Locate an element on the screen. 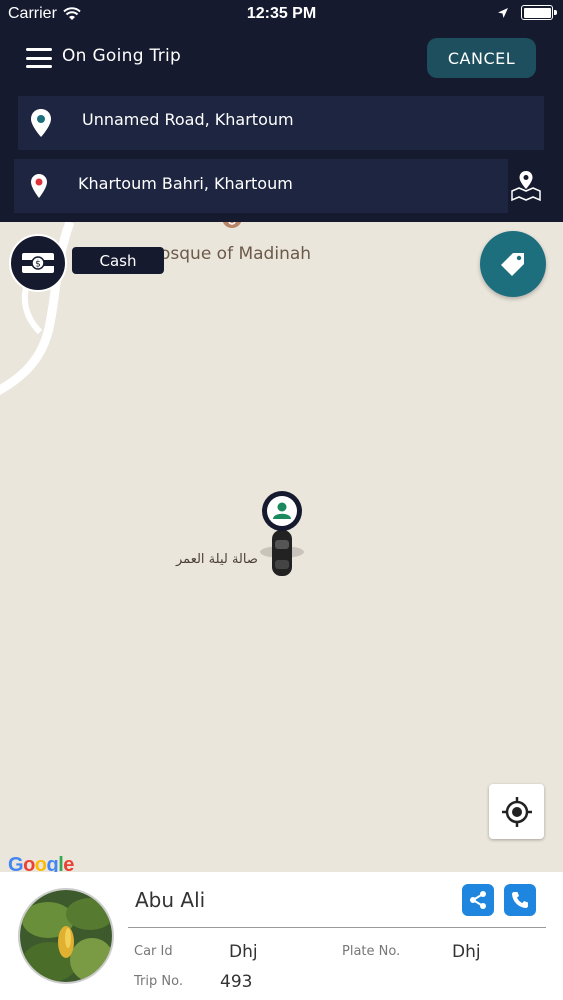 The image size is (563, 1000). map-pin-icon is located at coordinates (526, 186).